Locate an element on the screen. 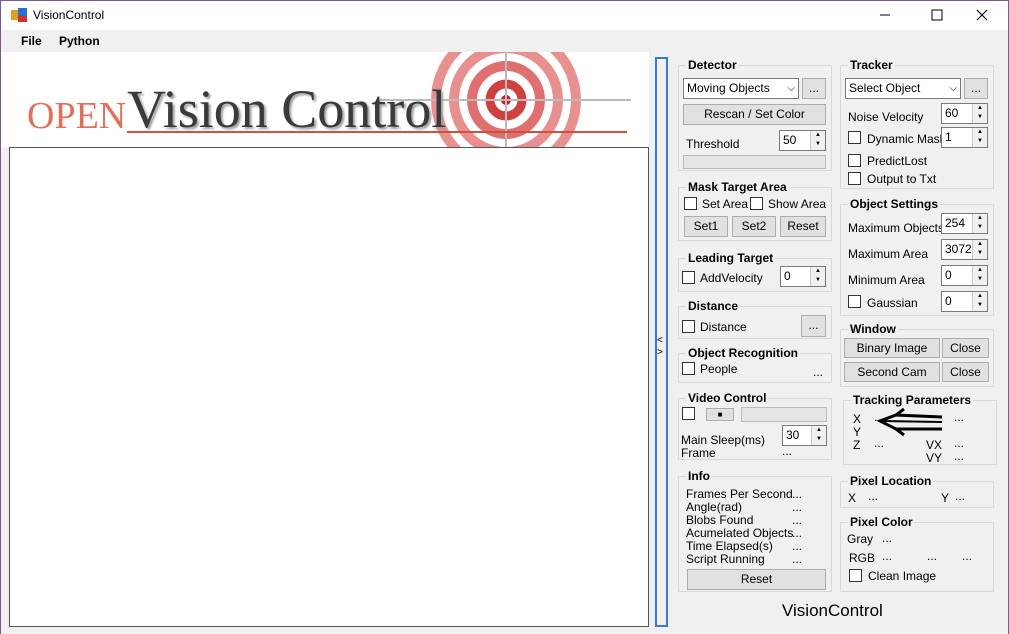  pixel-y-label: Y is located at coordinates (945, 498).